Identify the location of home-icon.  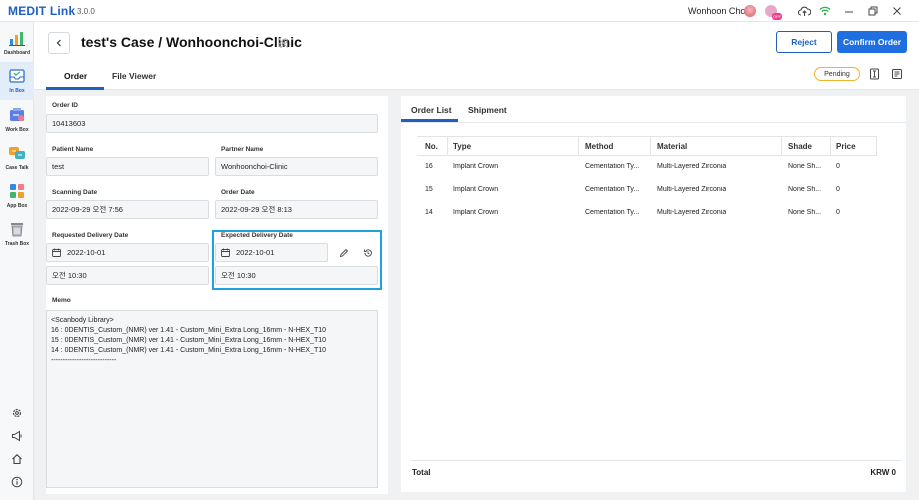
(17, 459).